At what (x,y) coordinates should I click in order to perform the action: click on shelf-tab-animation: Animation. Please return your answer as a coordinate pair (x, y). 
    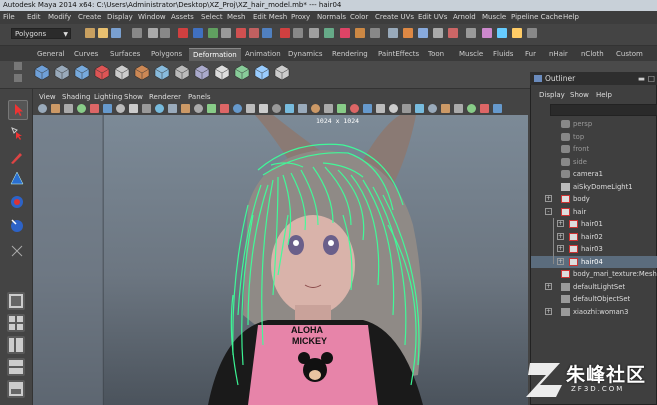
    Looking at the image, I should click on (263, 54).